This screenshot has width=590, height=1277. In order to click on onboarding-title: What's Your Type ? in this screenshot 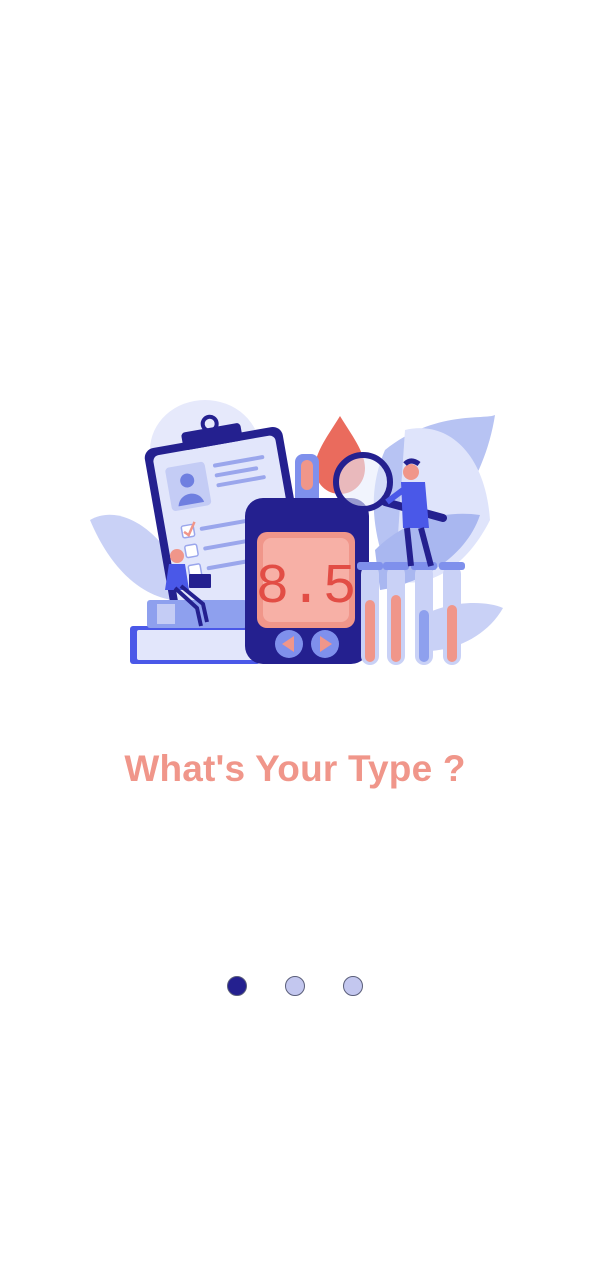, I will do `click(295, 768)`.